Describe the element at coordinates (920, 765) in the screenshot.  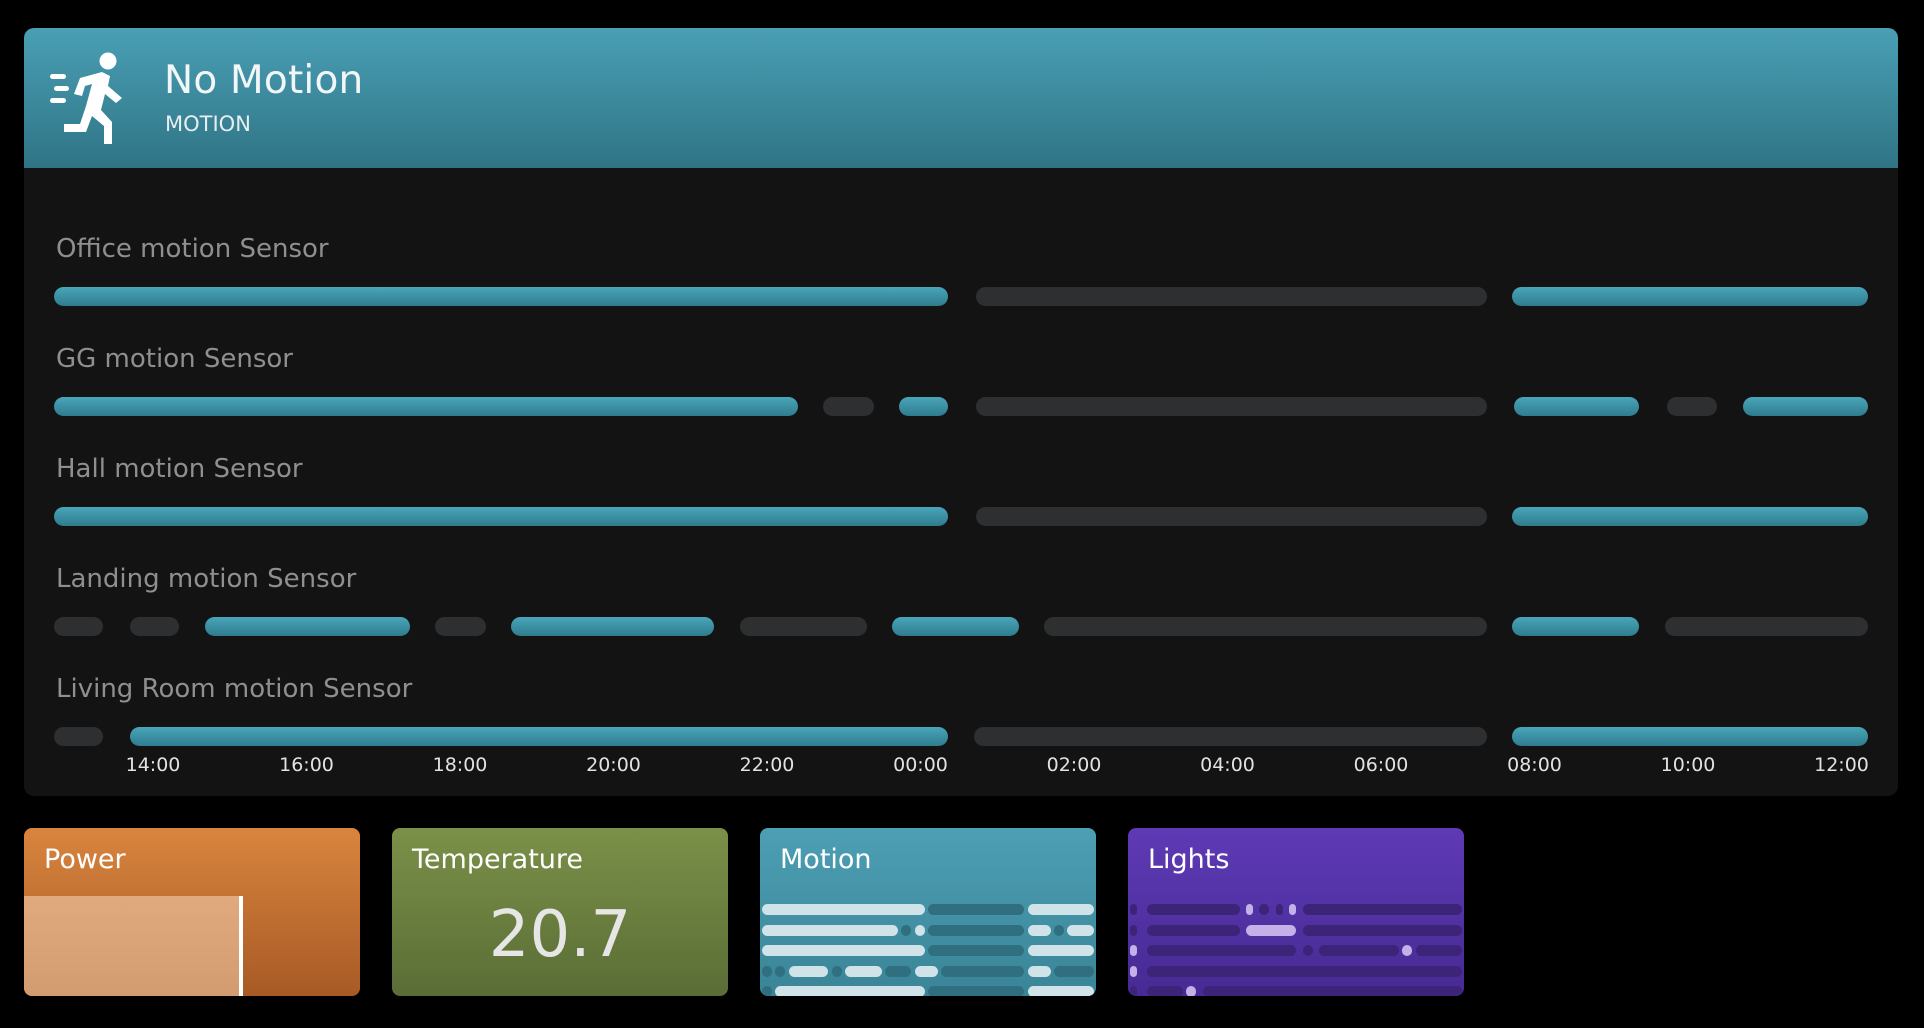
I see `time-axis-tick: 00:00` at that location.